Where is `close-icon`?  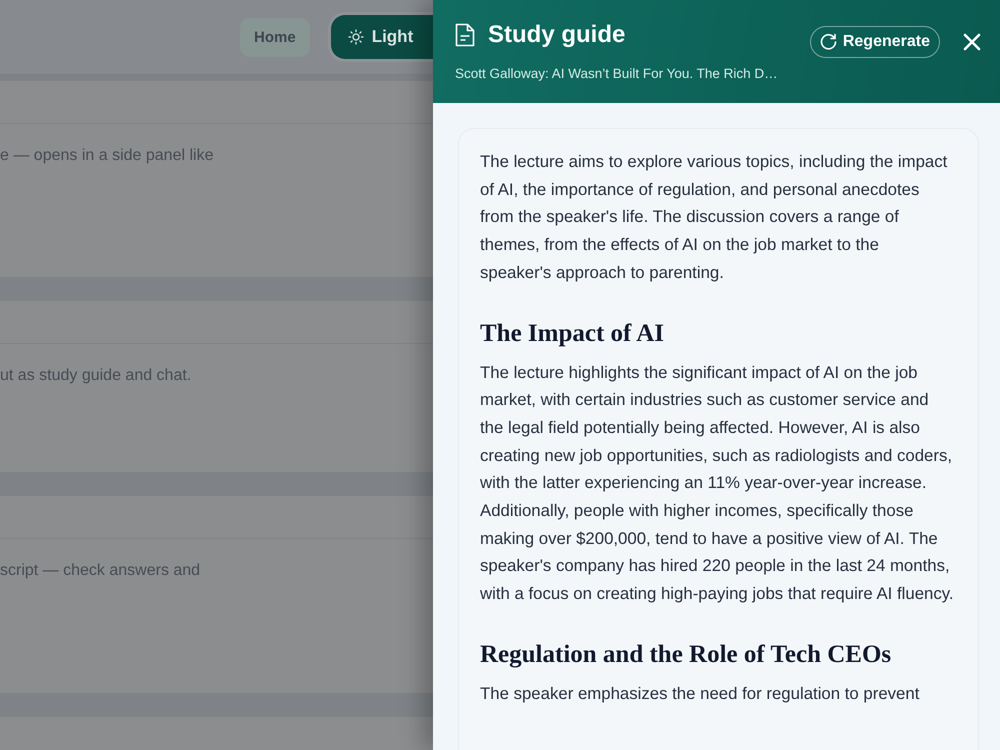
close-icon is located at coordinates (972, 41).